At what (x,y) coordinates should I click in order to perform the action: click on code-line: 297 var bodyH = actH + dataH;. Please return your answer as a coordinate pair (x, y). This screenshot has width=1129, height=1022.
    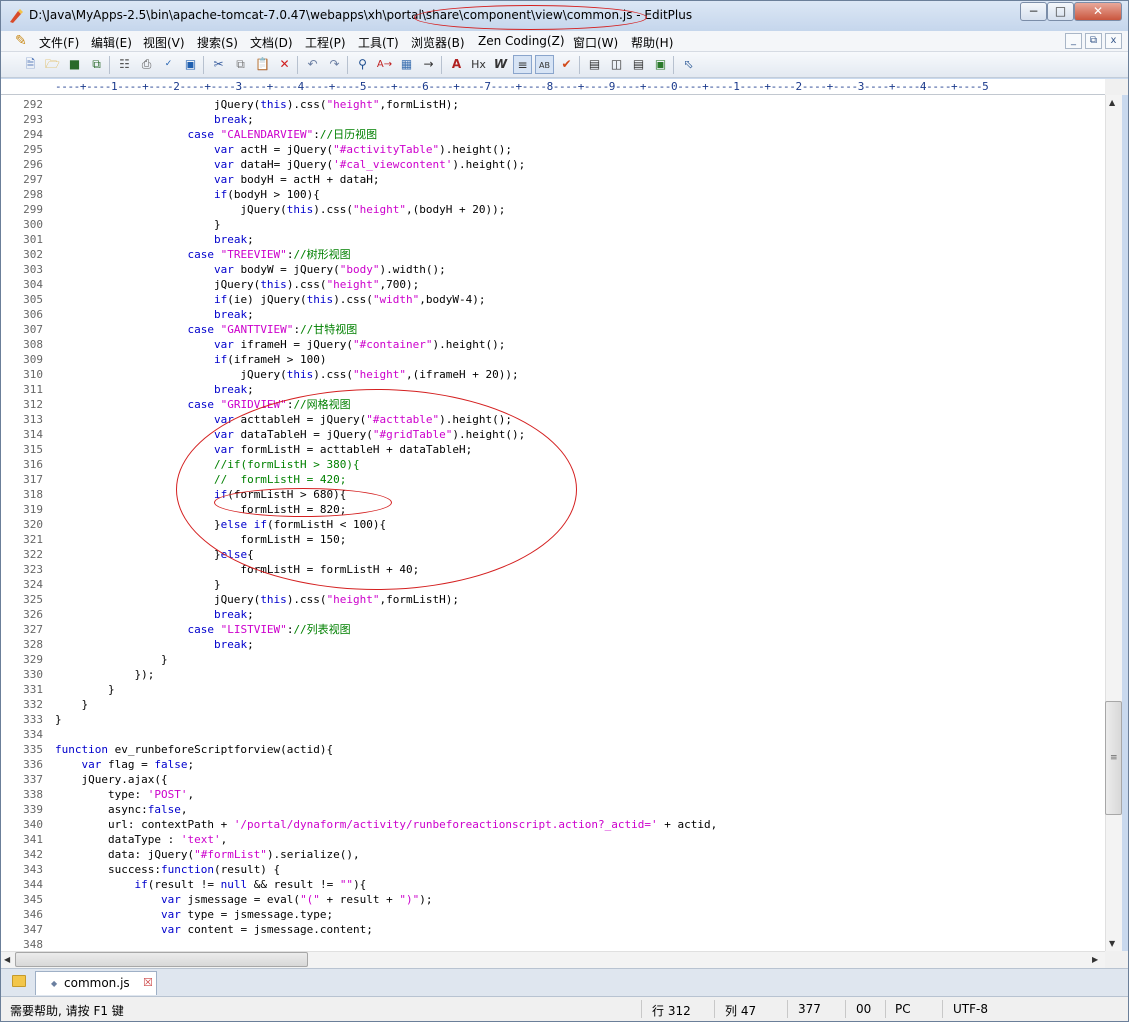
    Looking at the image, I should click on (553, 179).